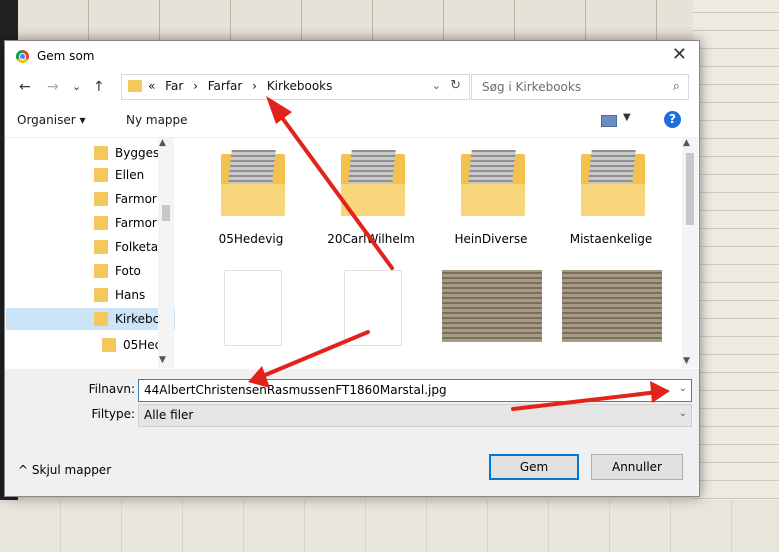 This screenshot has height=552, width=779. Describe the element at coordinates (130, 295) in the screenshot. I see `sidebar-item-label: Hans` at that location.